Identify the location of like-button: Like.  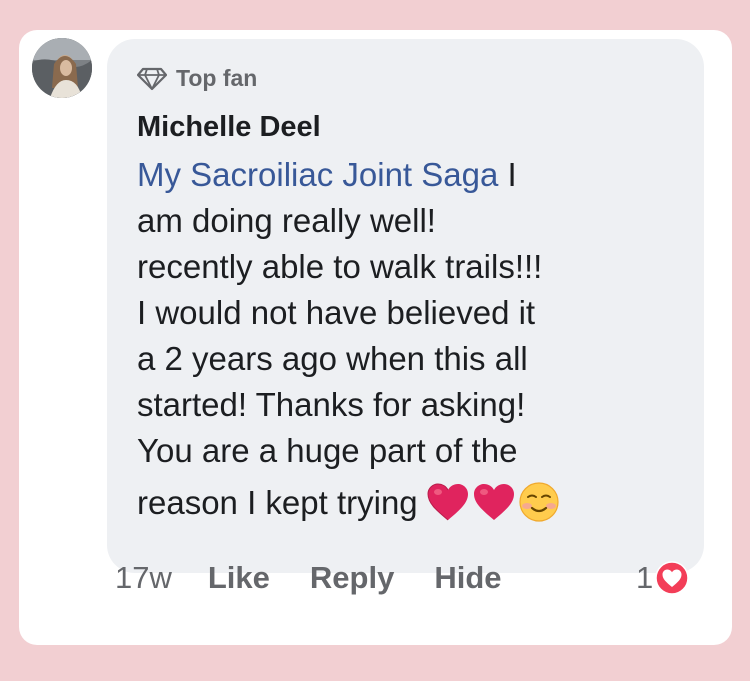
(239, 578).